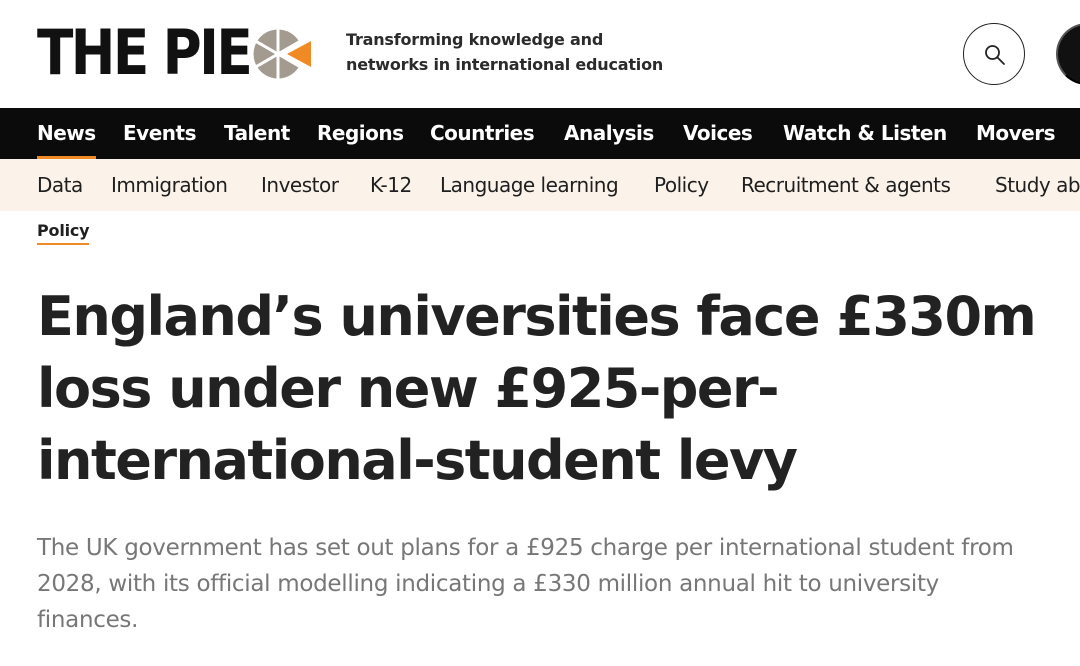 The height and width of the screenshot is (666, 1080). Describe the element at coordinates (609, 133) in the screenshot. I see `nav-item-analysis: Analysis` at that location.